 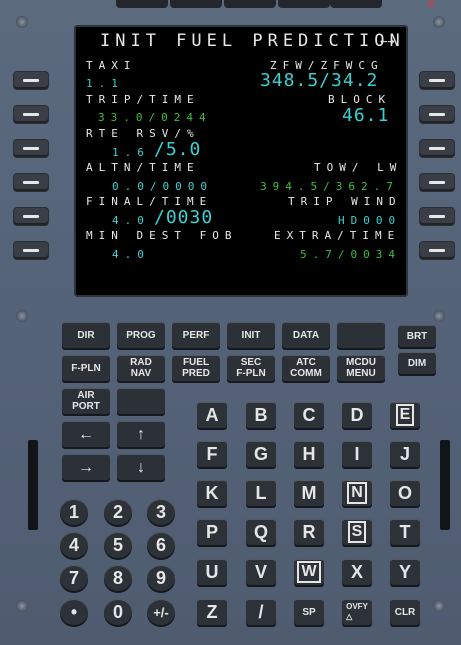 I want to click on atc-comm-key: ATC COMM, so click(x=306, y=368).